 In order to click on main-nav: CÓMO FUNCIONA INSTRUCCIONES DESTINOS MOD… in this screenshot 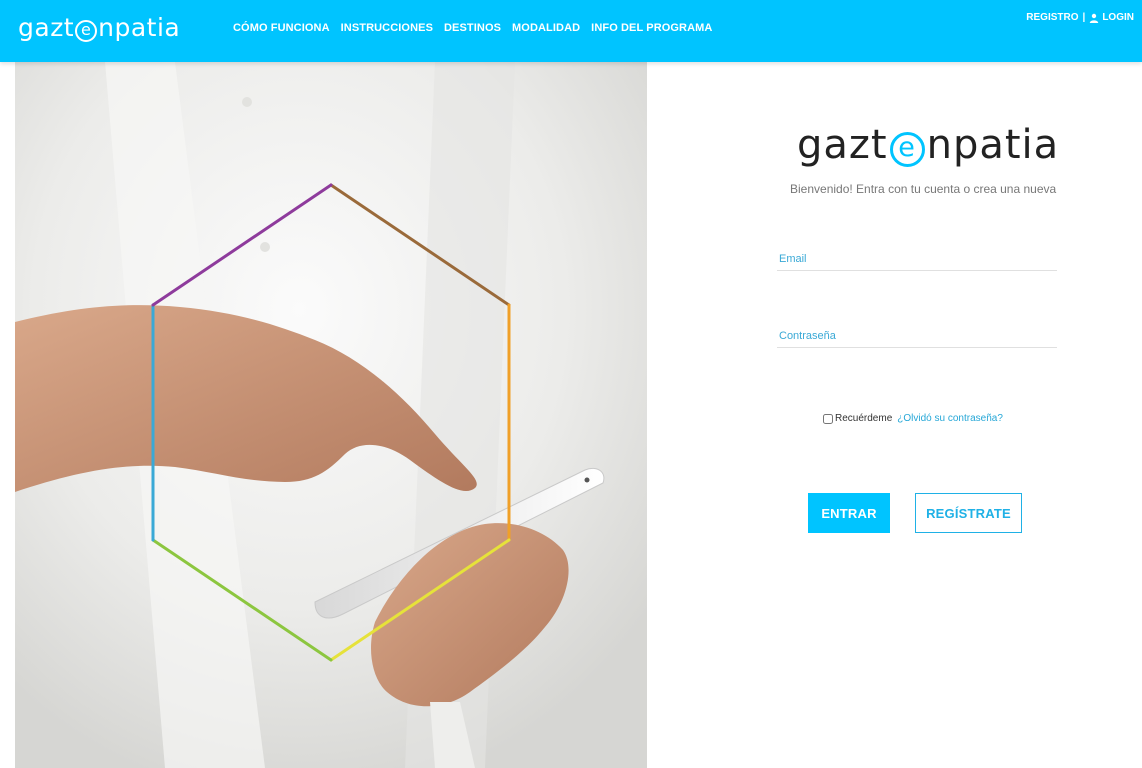, I will do `click(472, 28)`.